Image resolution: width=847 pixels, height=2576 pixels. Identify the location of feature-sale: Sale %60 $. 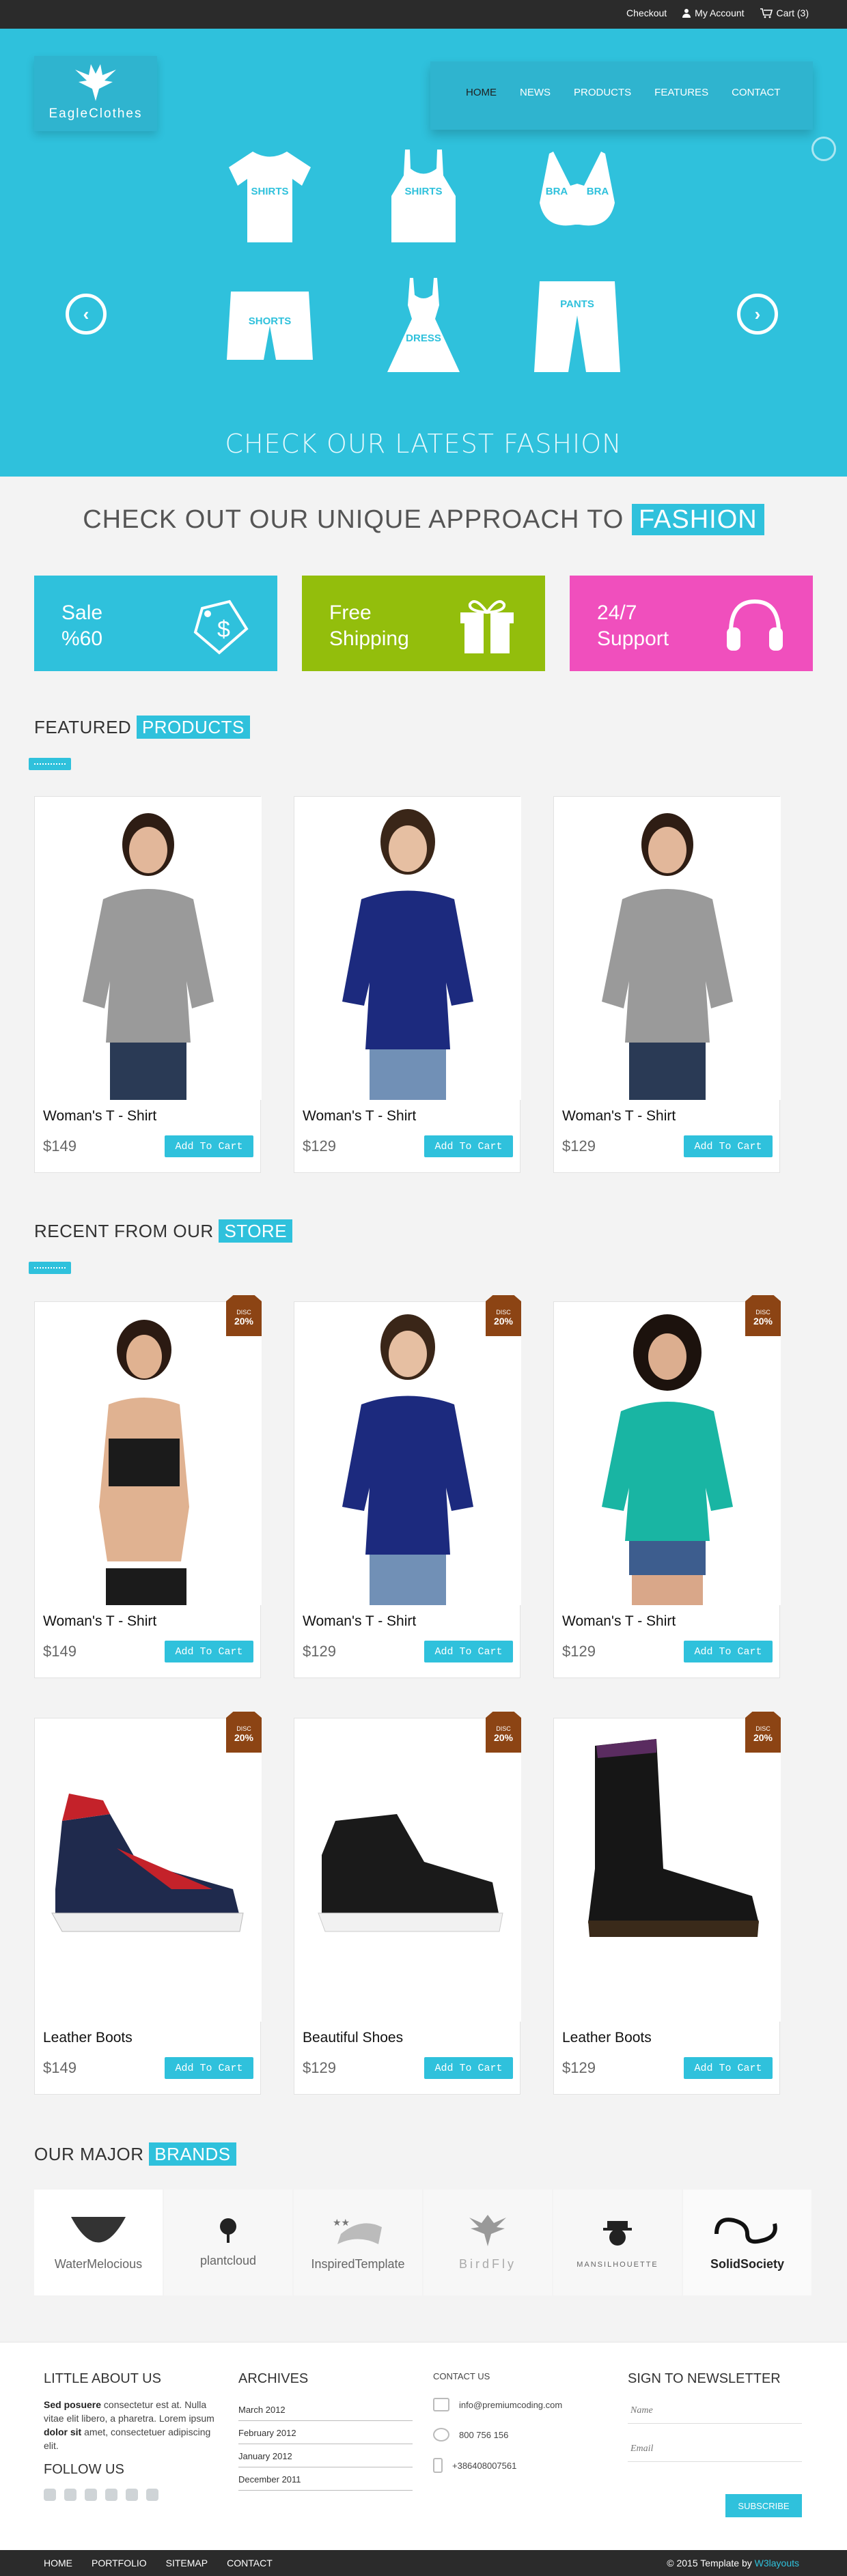
(156, 623).